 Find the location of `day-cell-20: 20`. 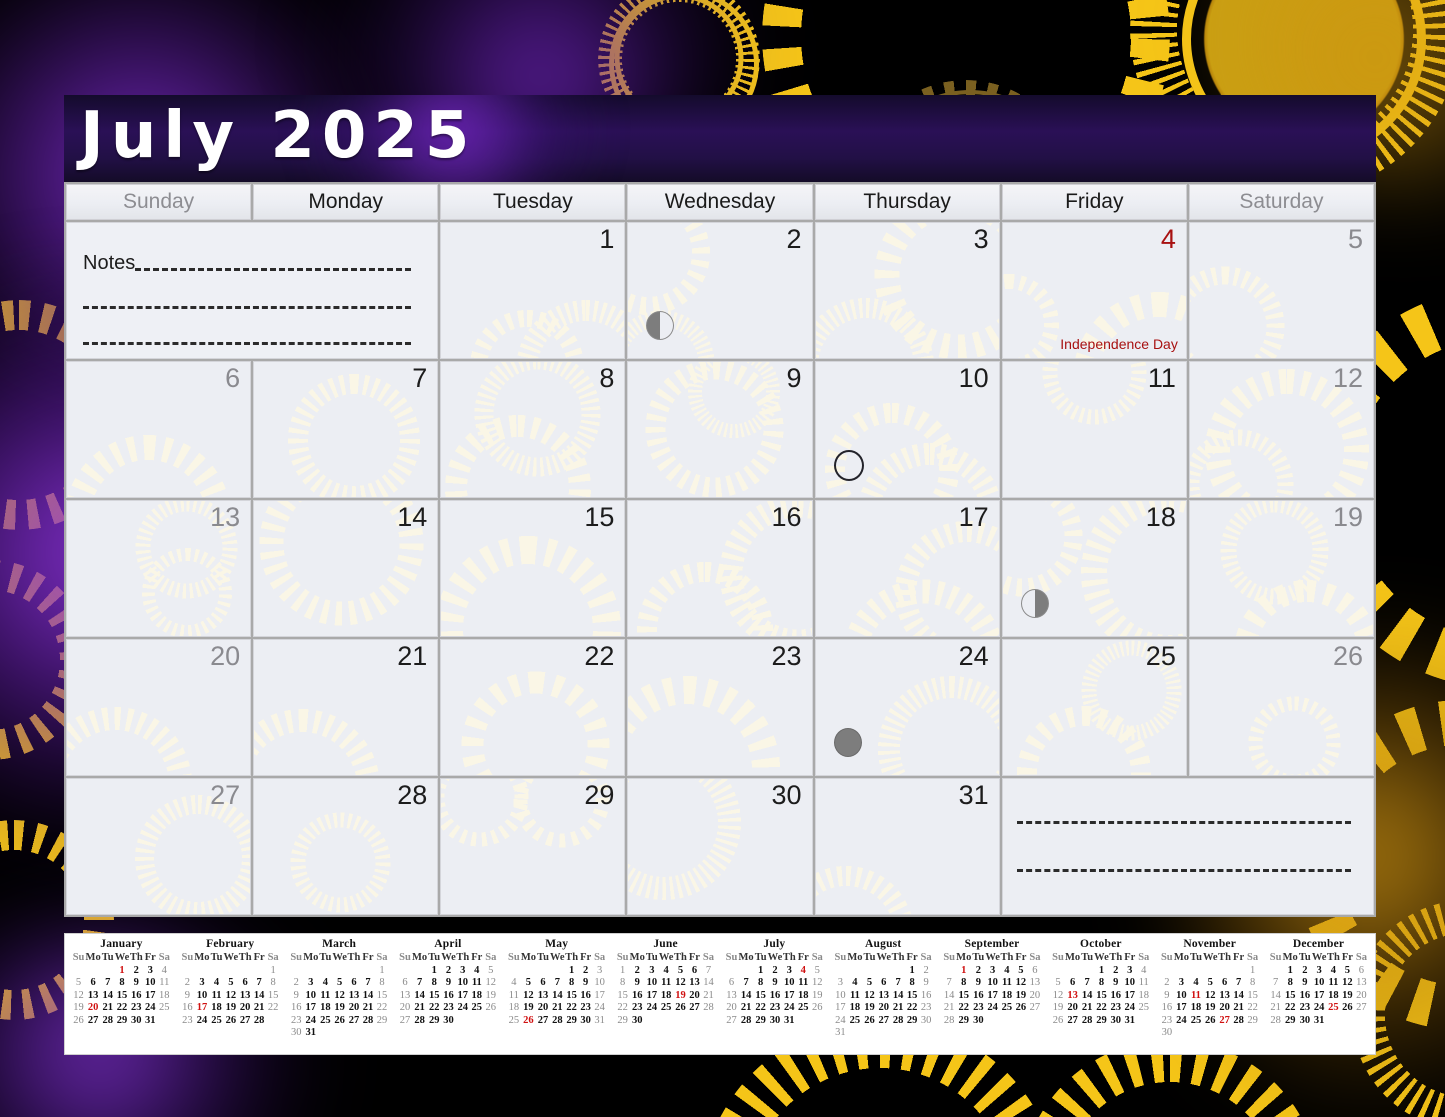

day-cell-20: 20 is located at coordinates (159, 707).